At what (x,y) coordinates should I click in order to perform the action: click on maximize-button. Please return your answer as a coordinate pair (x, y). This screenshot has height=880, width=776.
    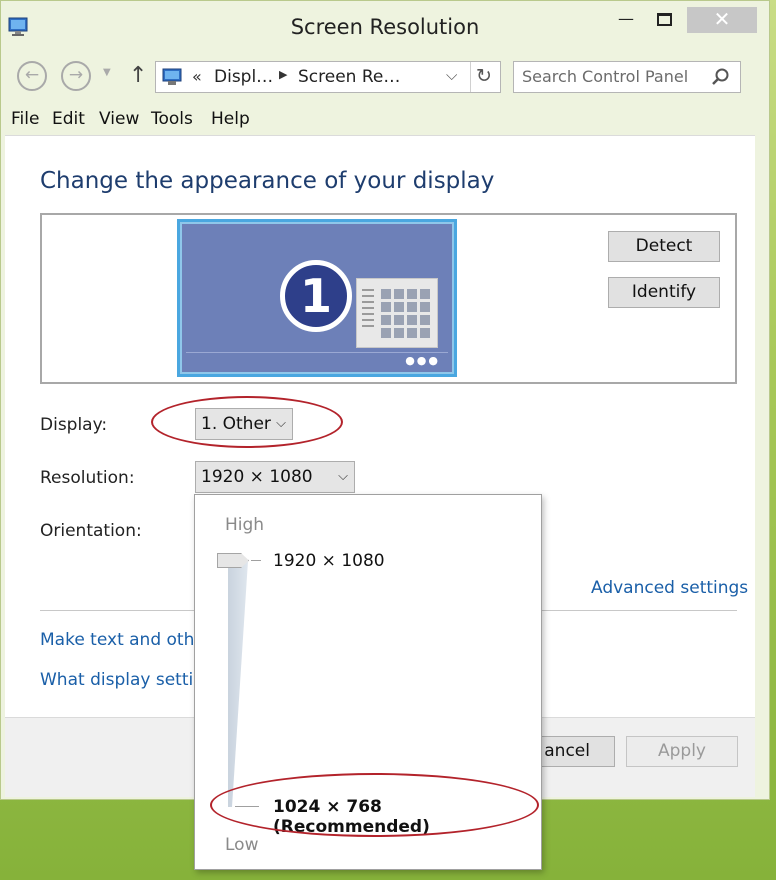
    Looking at the image, I should click on (664, 20).